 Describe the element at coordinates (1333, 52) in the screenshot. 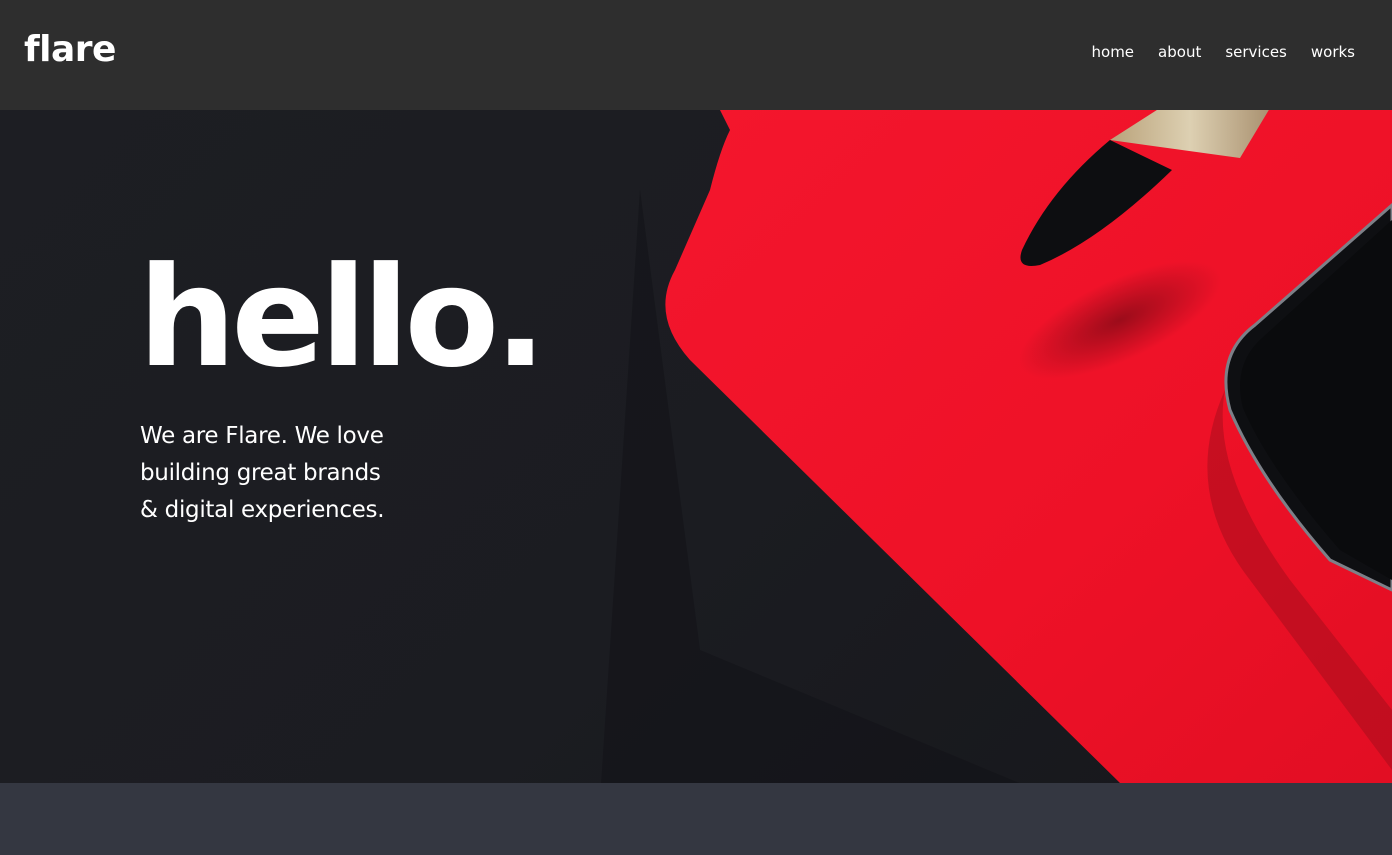

I see `nav-item-works: works` at that location.